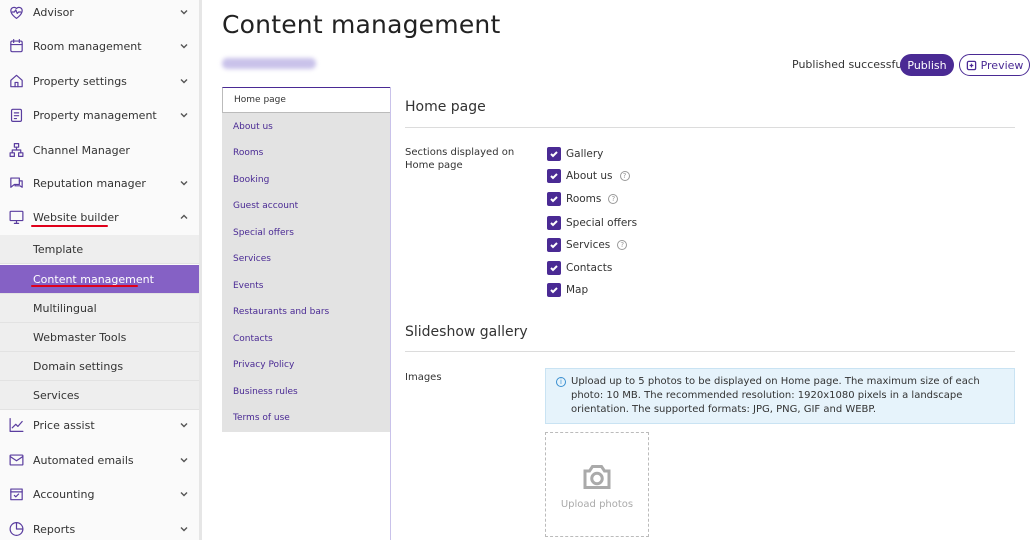 Image resolution: width=1035 pixels, height=540 pixels. Describe the element at coordinates (577, 290) in the screenshot. I see `checkbox-label: Map` at that location.